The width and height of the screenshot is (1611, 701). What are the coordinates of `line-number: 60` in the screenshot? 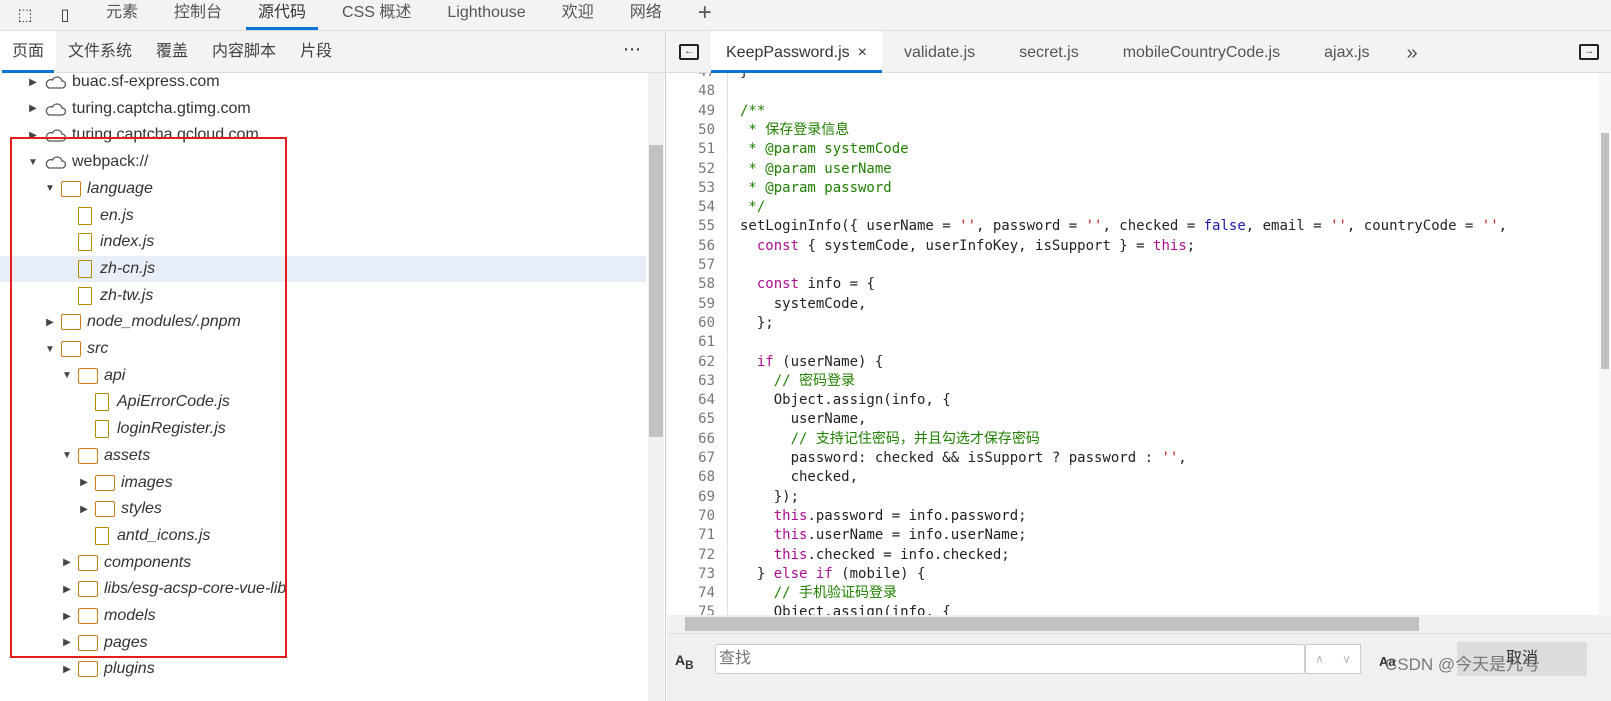 It's located at (691, 323).